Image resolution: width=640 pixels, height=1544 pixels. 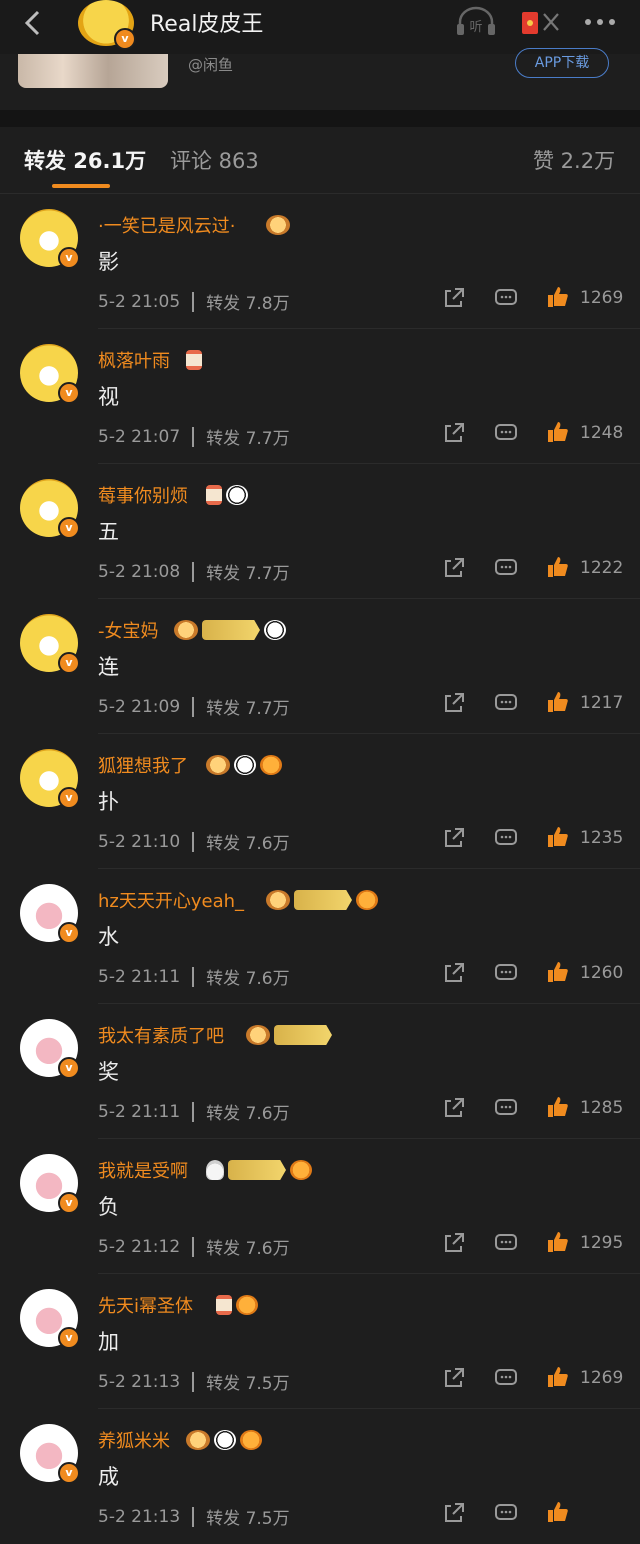 I want to click on section-divider, so click(x=320, y=118).